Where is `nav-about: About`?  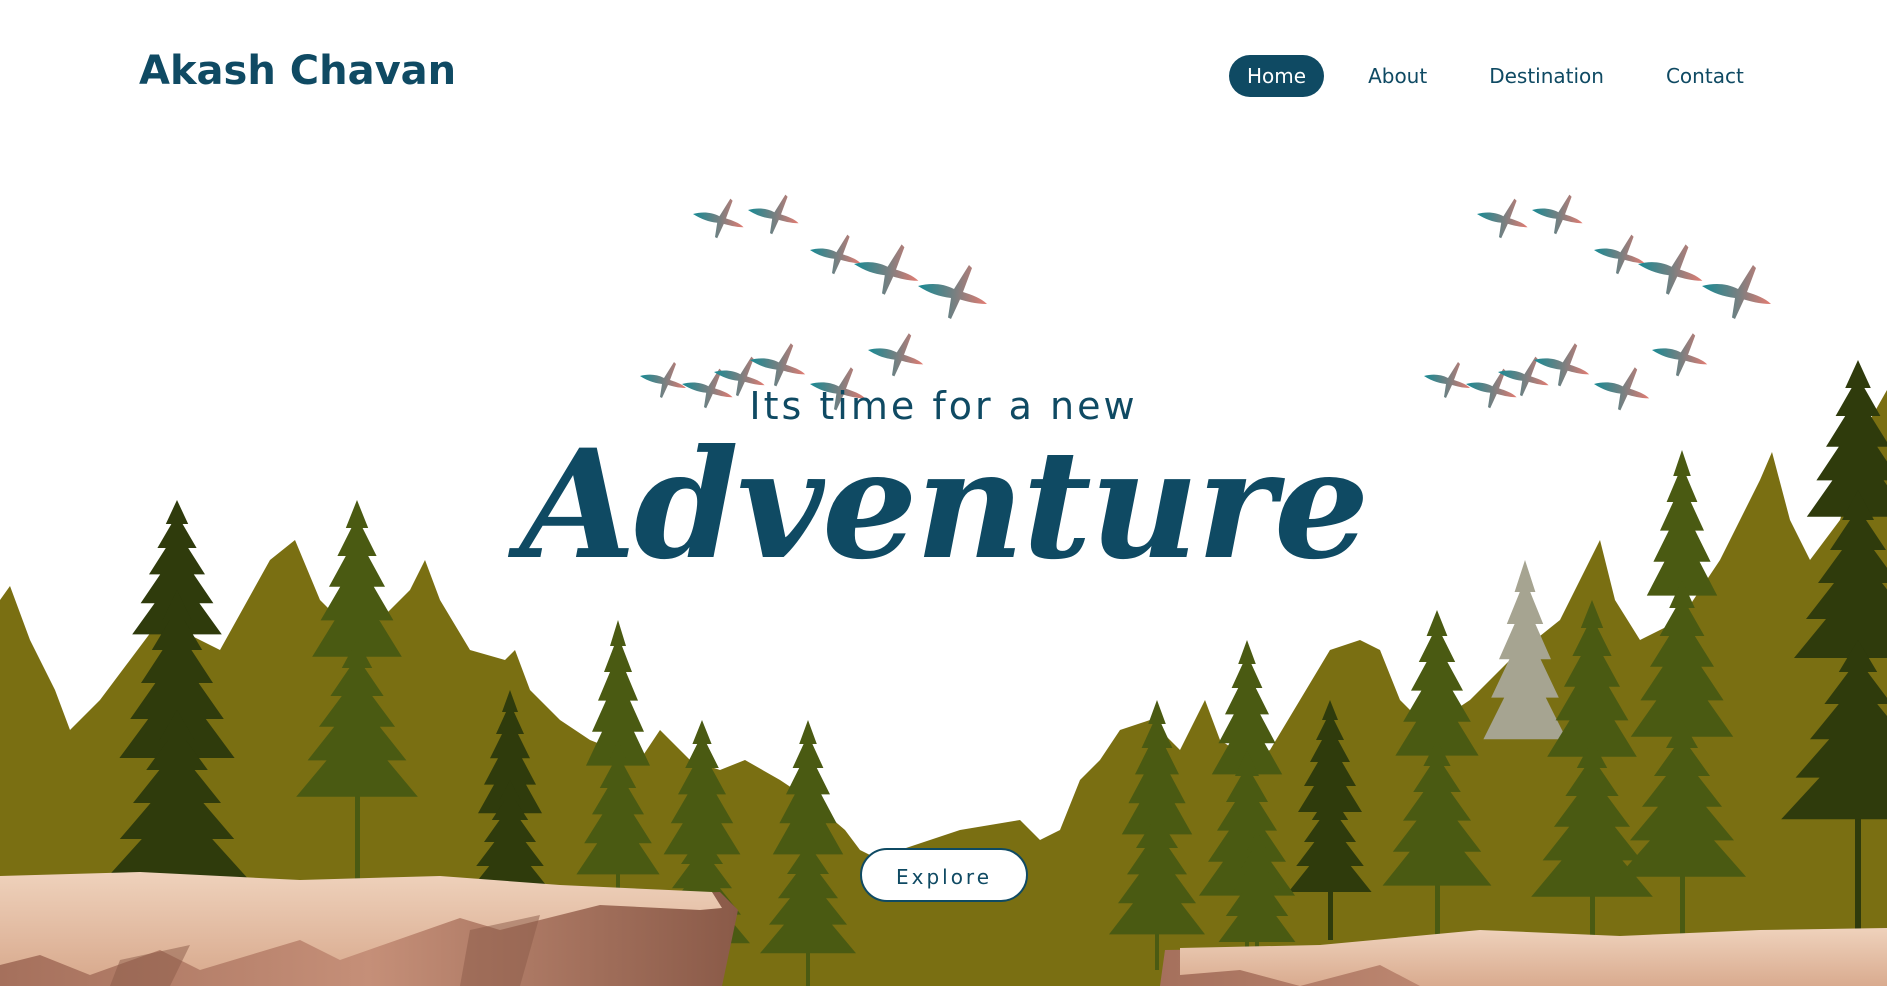 nav-about: About is located at coordinates (1397, 76).